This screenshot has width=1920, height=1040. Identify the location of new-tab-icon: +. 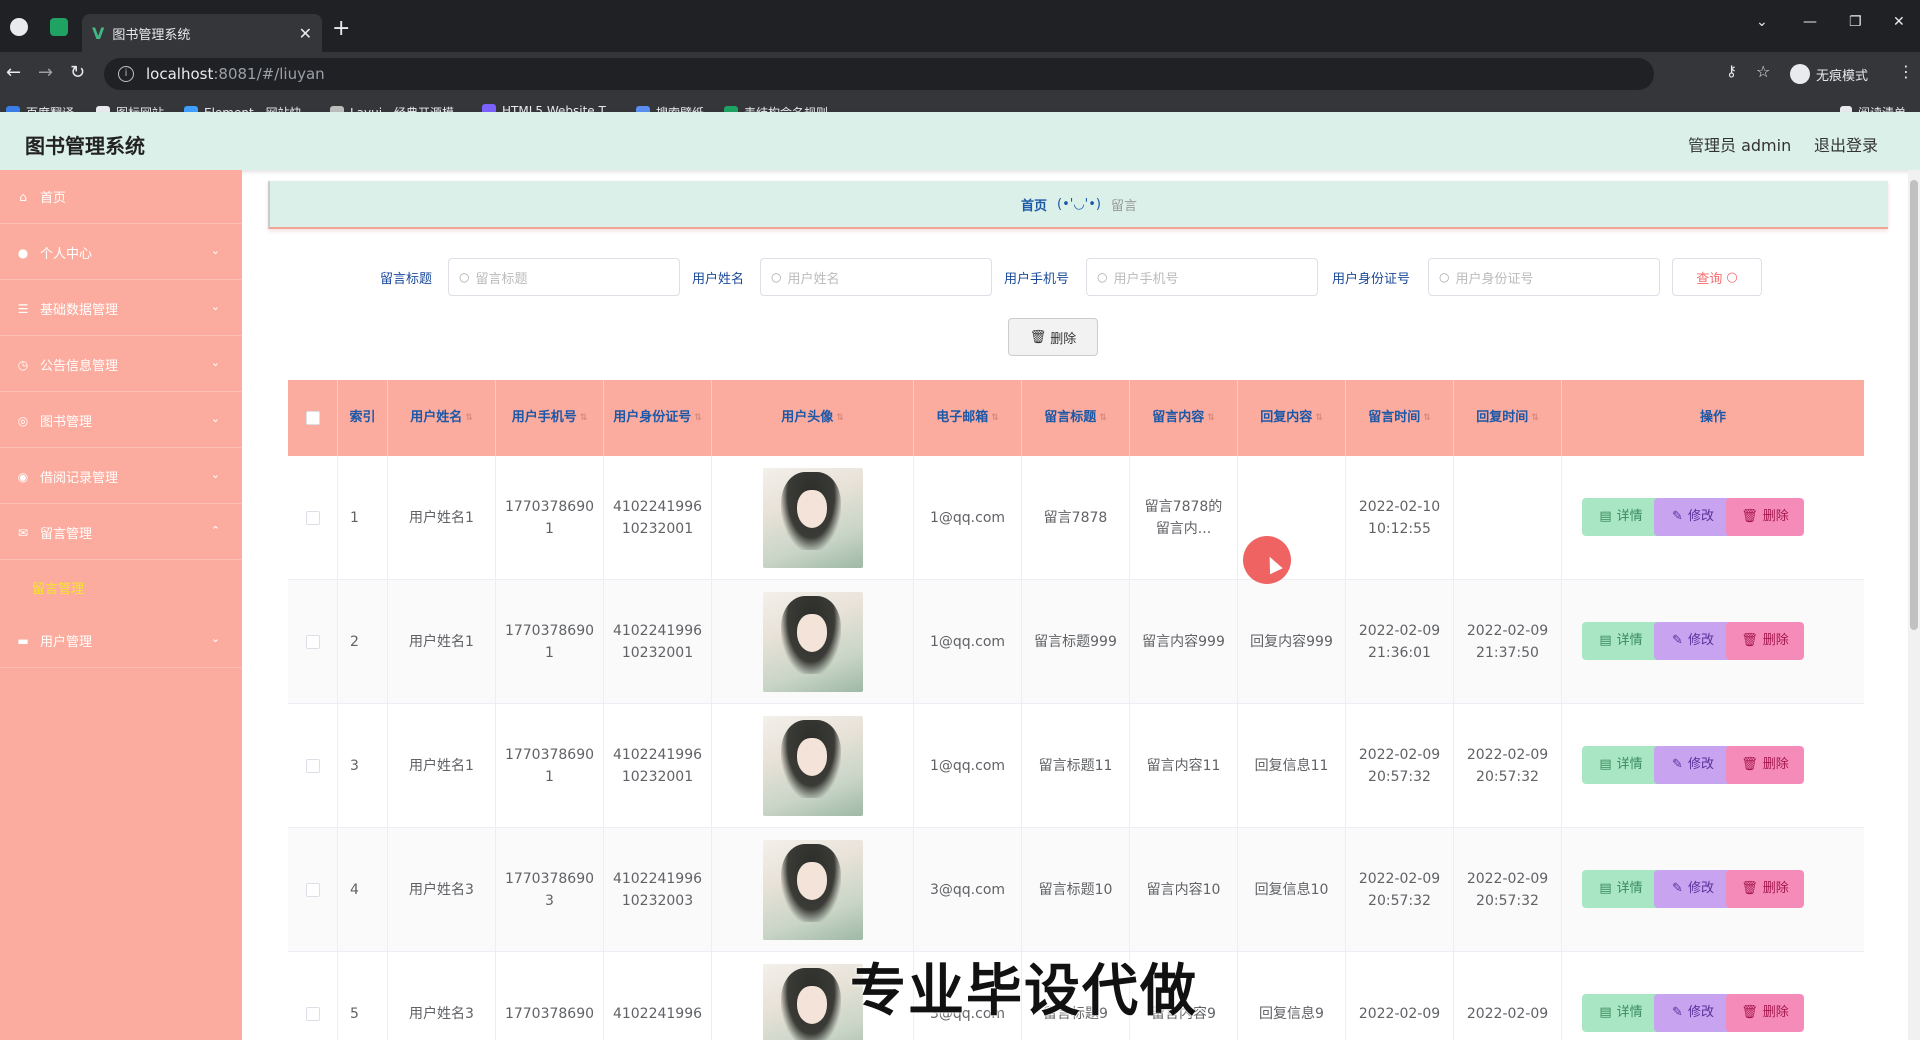
(341, 28).